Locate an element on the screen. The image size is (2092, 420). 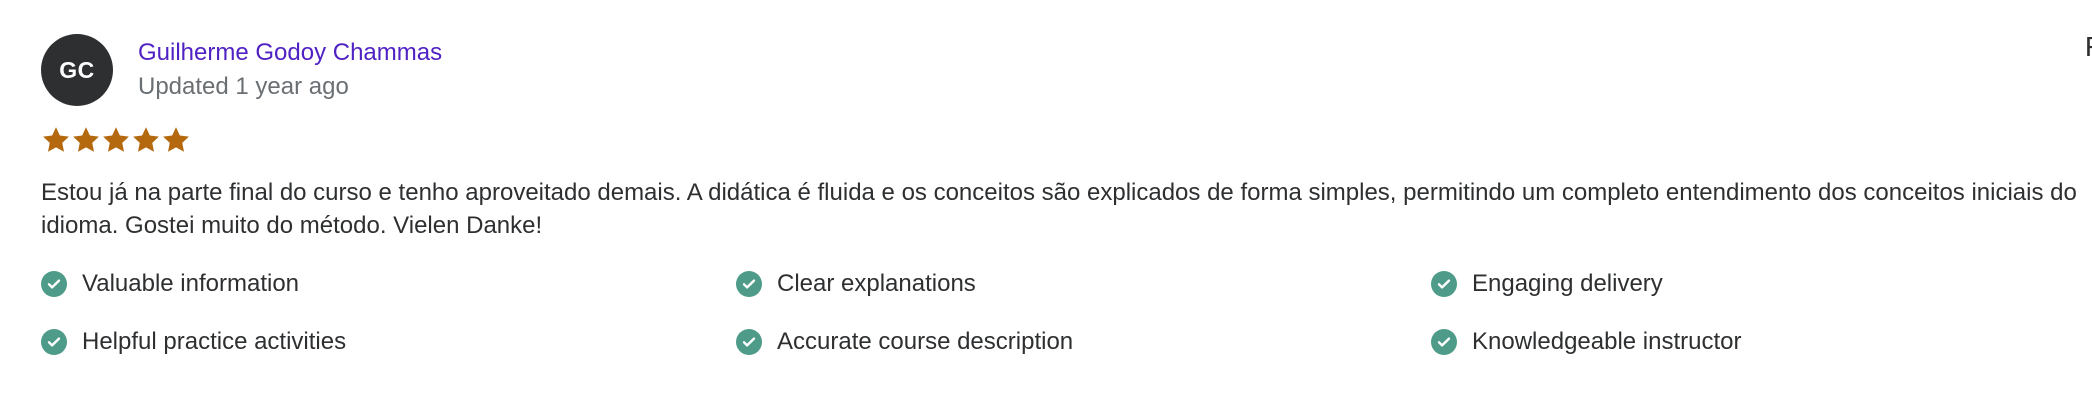
tag-item: Clear explanations is located at coordinates (1083, 284).